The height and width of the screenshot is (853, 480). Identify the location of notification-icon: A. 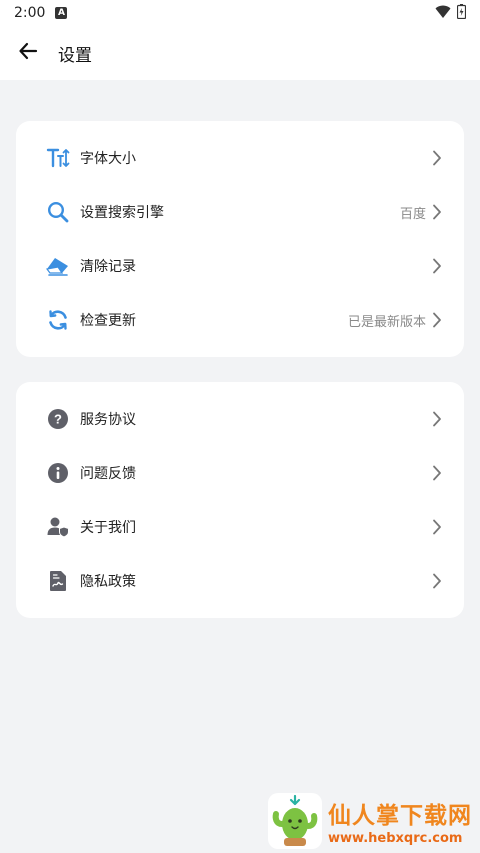
(61, 13).